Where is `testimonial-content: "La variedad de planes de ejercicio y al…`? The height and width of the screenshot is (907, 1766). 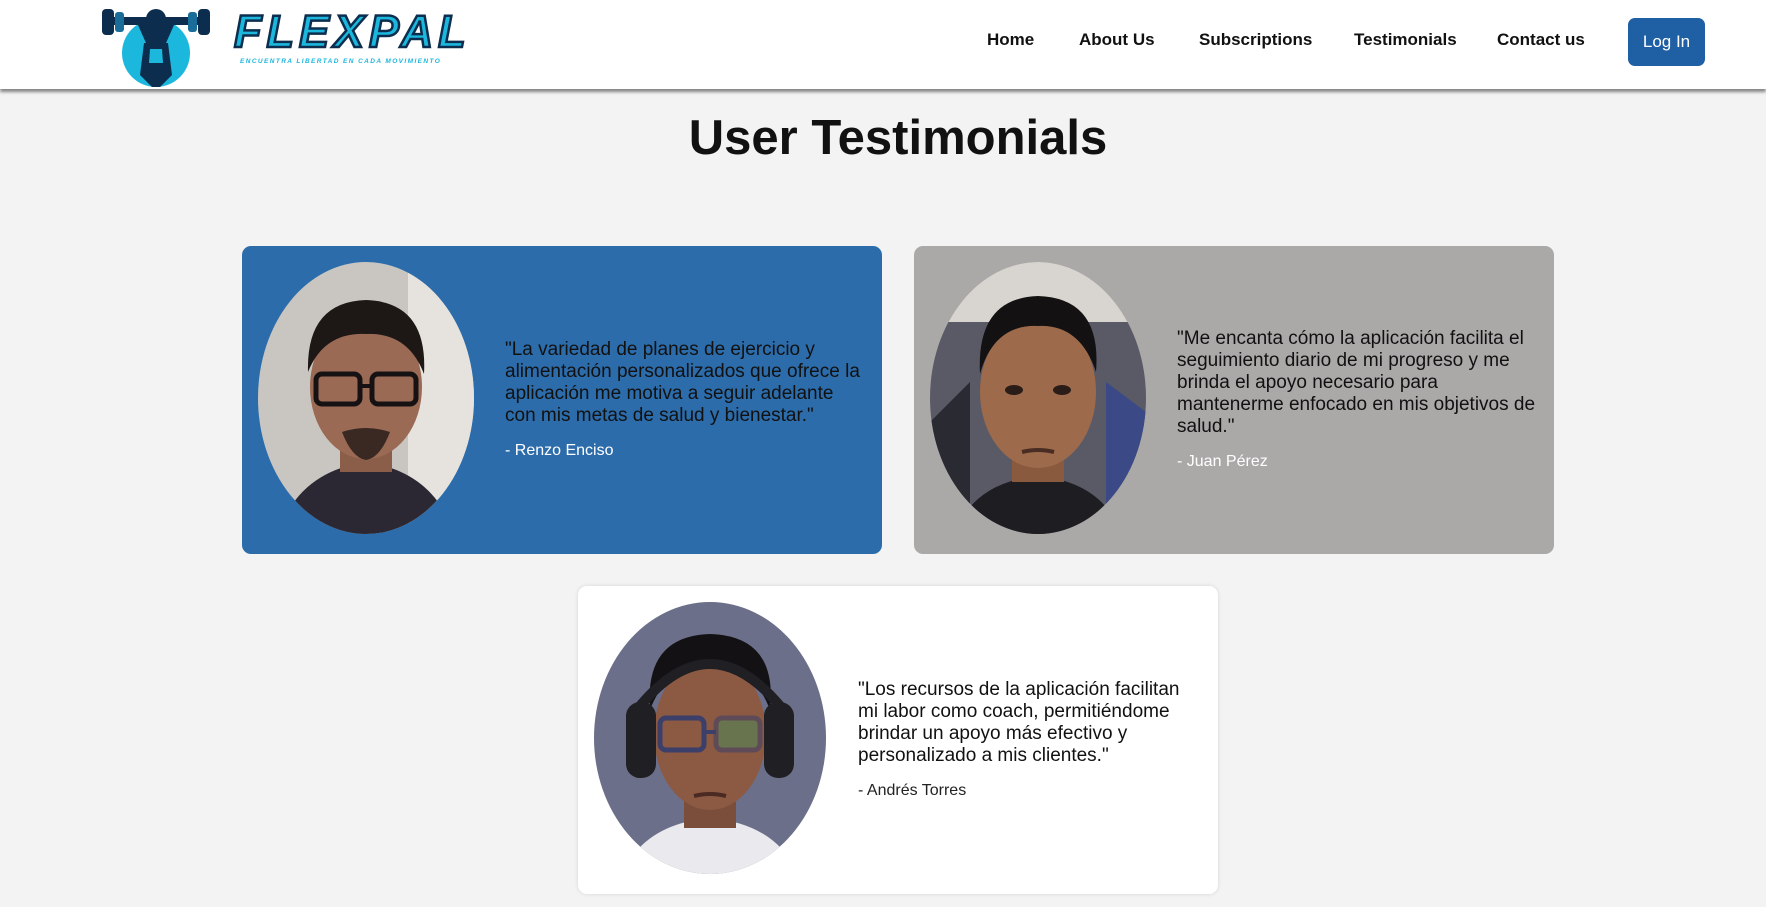 testimonial-content: "La variedad de planes de ejercicio y al… is located at coordinates (685, 400).